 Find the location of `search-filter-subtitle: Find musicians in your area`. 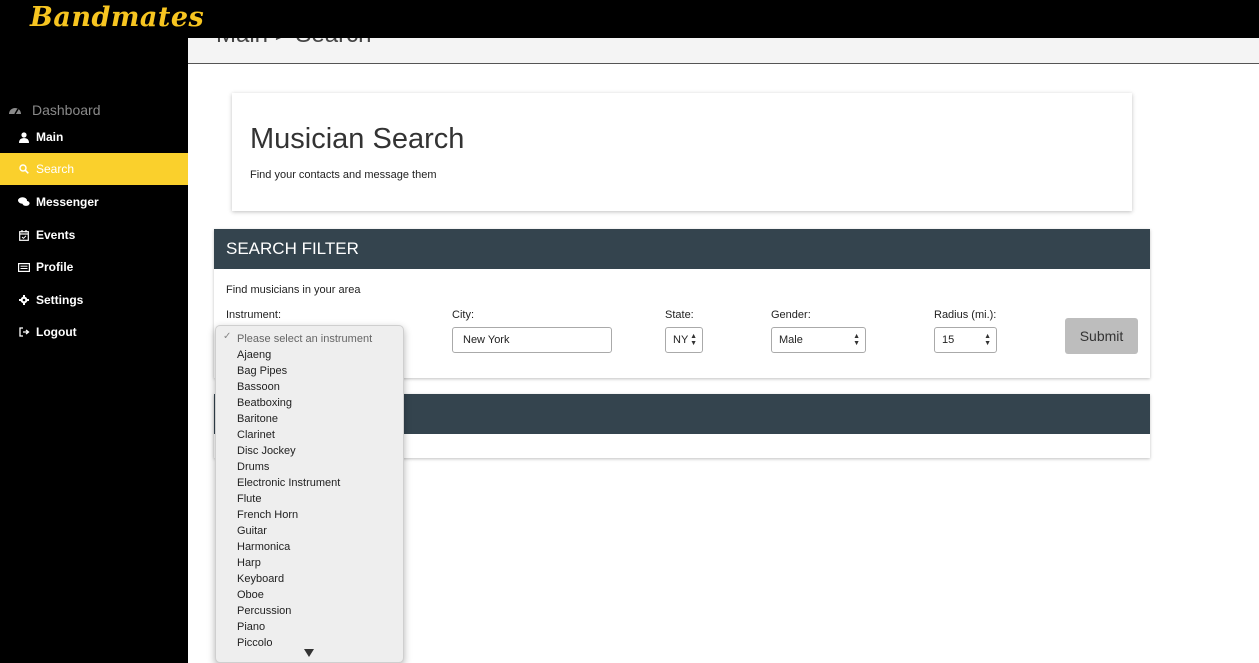

search-filter-subtitle: Find musicians in your area is located at coordinates (293, 290).